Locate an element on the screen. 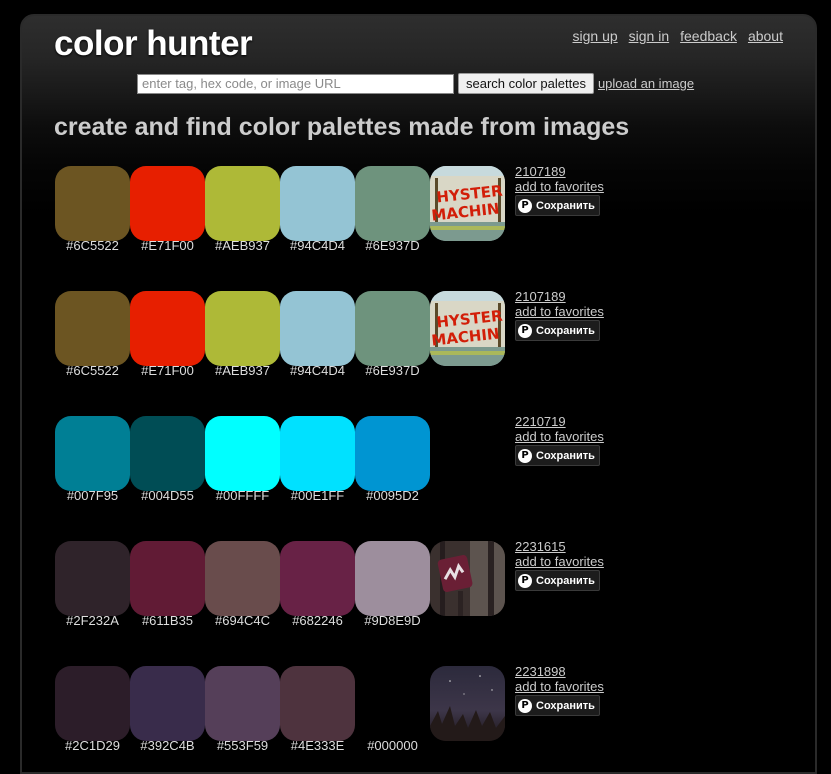  color-swatch: #2C1D29 is located at coordinates (92, 709).